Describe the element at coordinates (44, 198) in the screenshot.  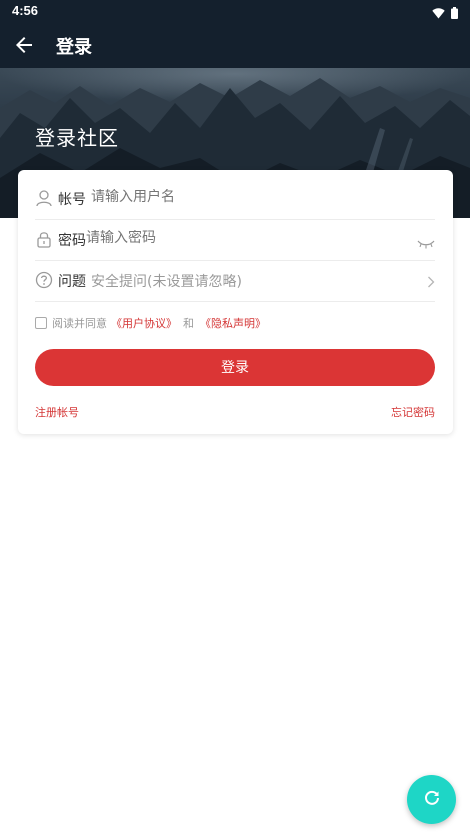
I see `user-icon` at that location.